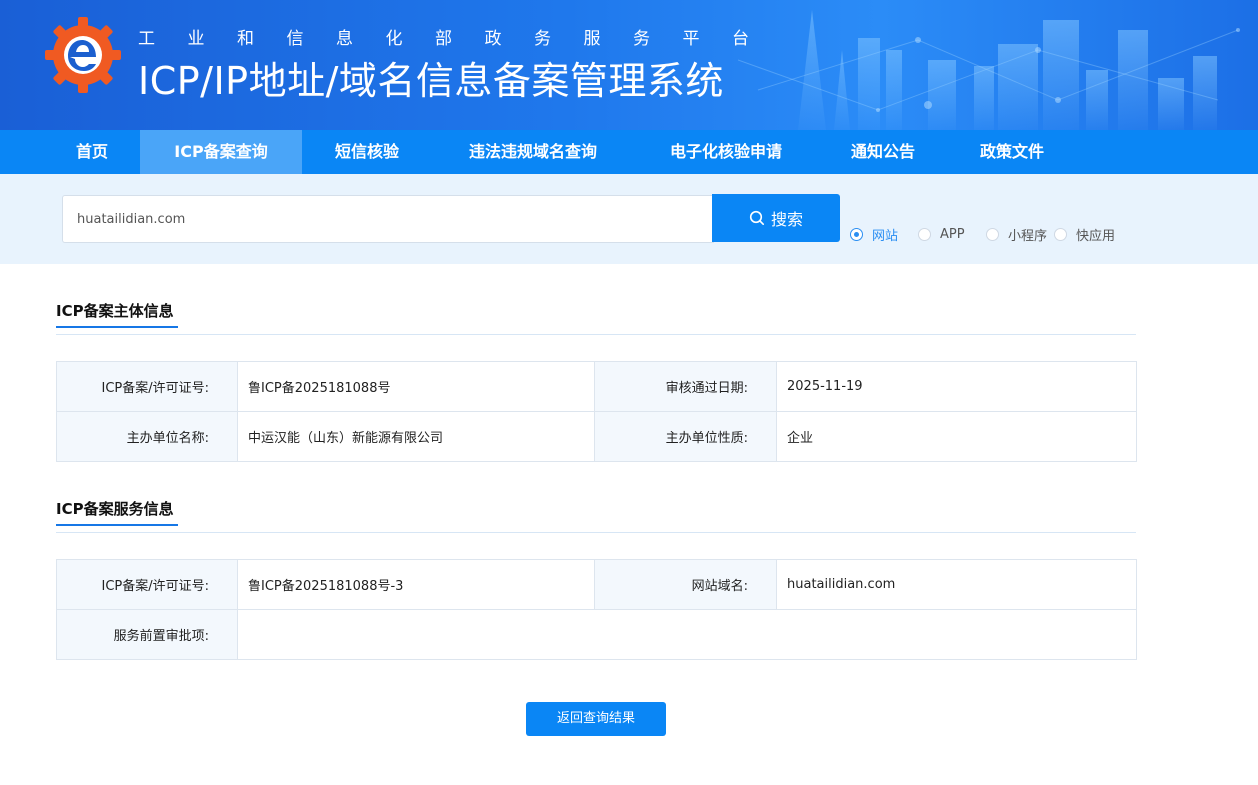 This screenshot has height=785, width=1258. I want to click on nav-policy-docs: 政策文件, so click(1012, 152).